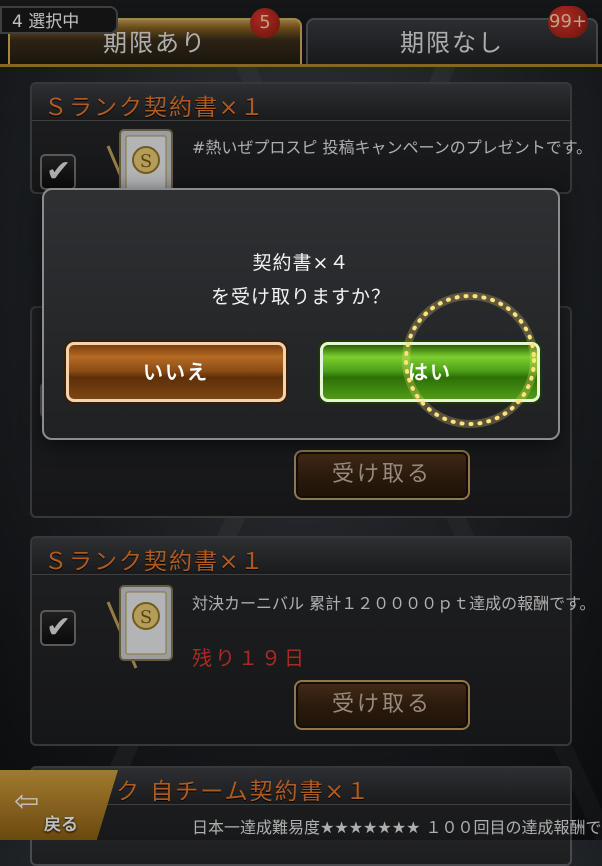 The image size is (602, 866). What do you see at coordinates (452, 43) in the screenshot?
I see `tab-no-expiry-label: 期限なし` at bounding box center [452, 43].